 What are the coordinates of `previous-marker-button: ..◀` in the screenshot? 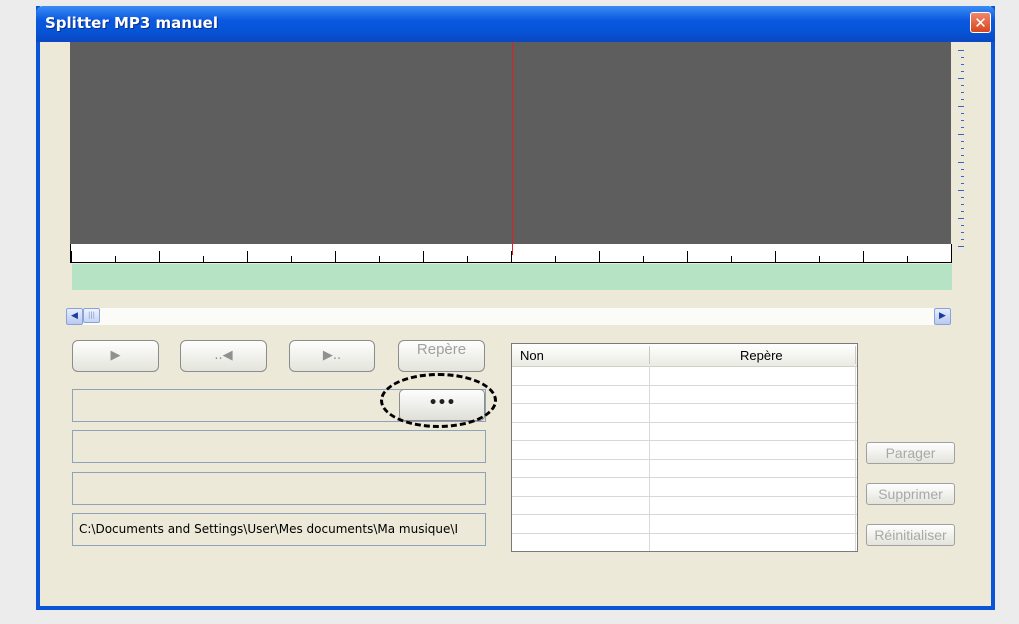 It's located at (223, 356).